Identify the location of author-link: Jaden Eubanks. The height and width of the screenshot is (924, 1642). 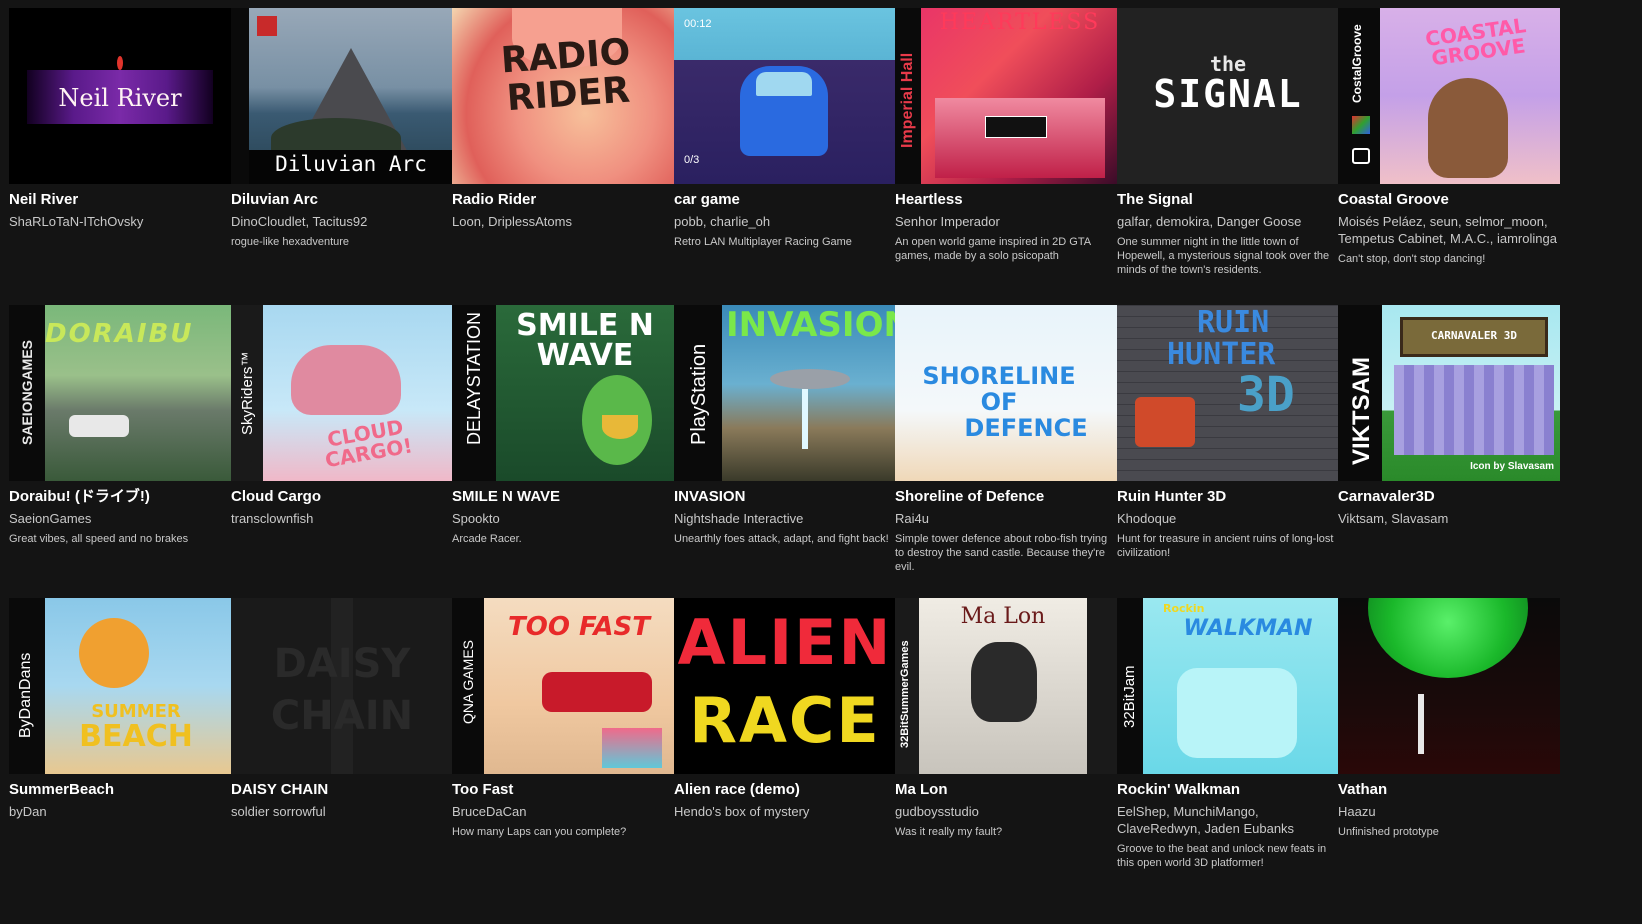
(1249, 828).